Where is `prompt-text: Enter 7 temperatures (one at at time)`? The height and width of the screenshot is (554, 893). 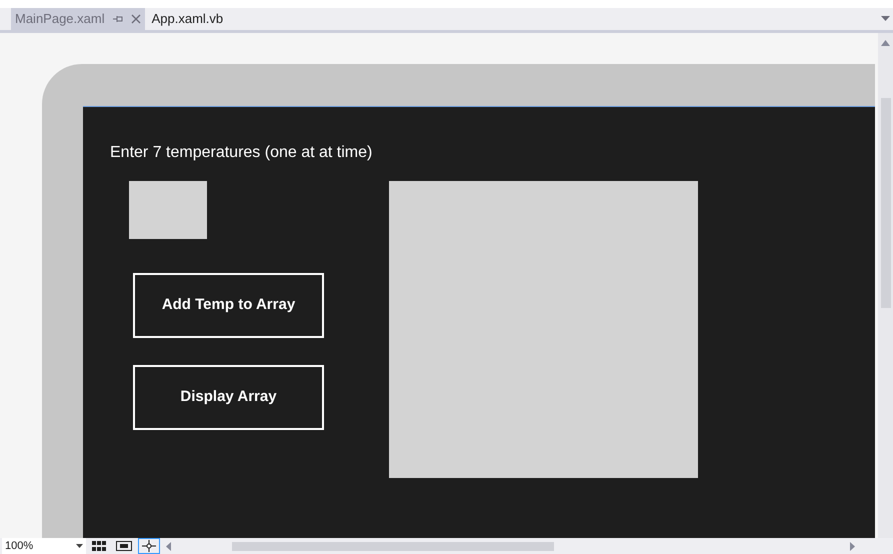
prompt-text: Enter 7 temperatures (one at at time) is located at coordinates (241, 153).